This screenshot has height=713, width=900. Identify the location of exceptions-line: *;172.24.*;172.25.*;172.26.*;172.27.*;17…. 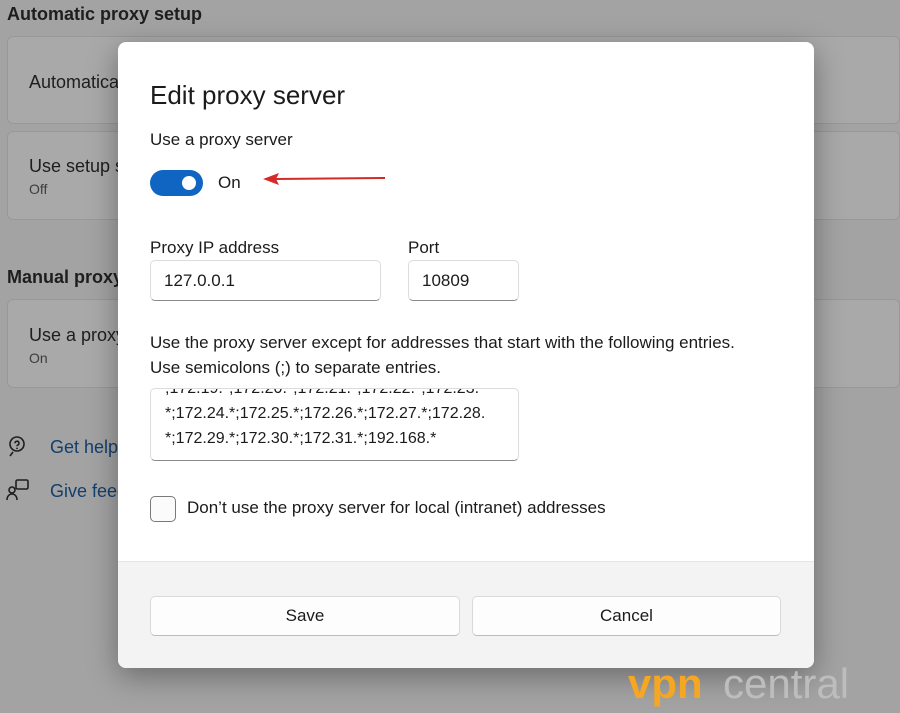
(325, 413).